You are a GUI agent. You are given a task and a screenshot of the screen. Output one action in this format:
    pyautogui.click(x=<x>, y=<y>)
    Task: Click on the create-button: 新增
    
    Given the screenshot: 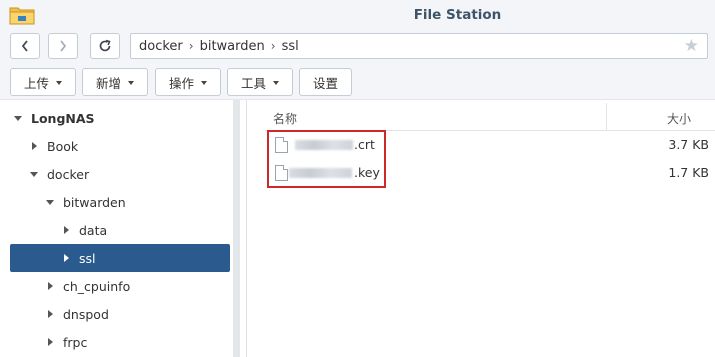 What is the action you would take?
    pyautogui.click(x=115, y=82)
    